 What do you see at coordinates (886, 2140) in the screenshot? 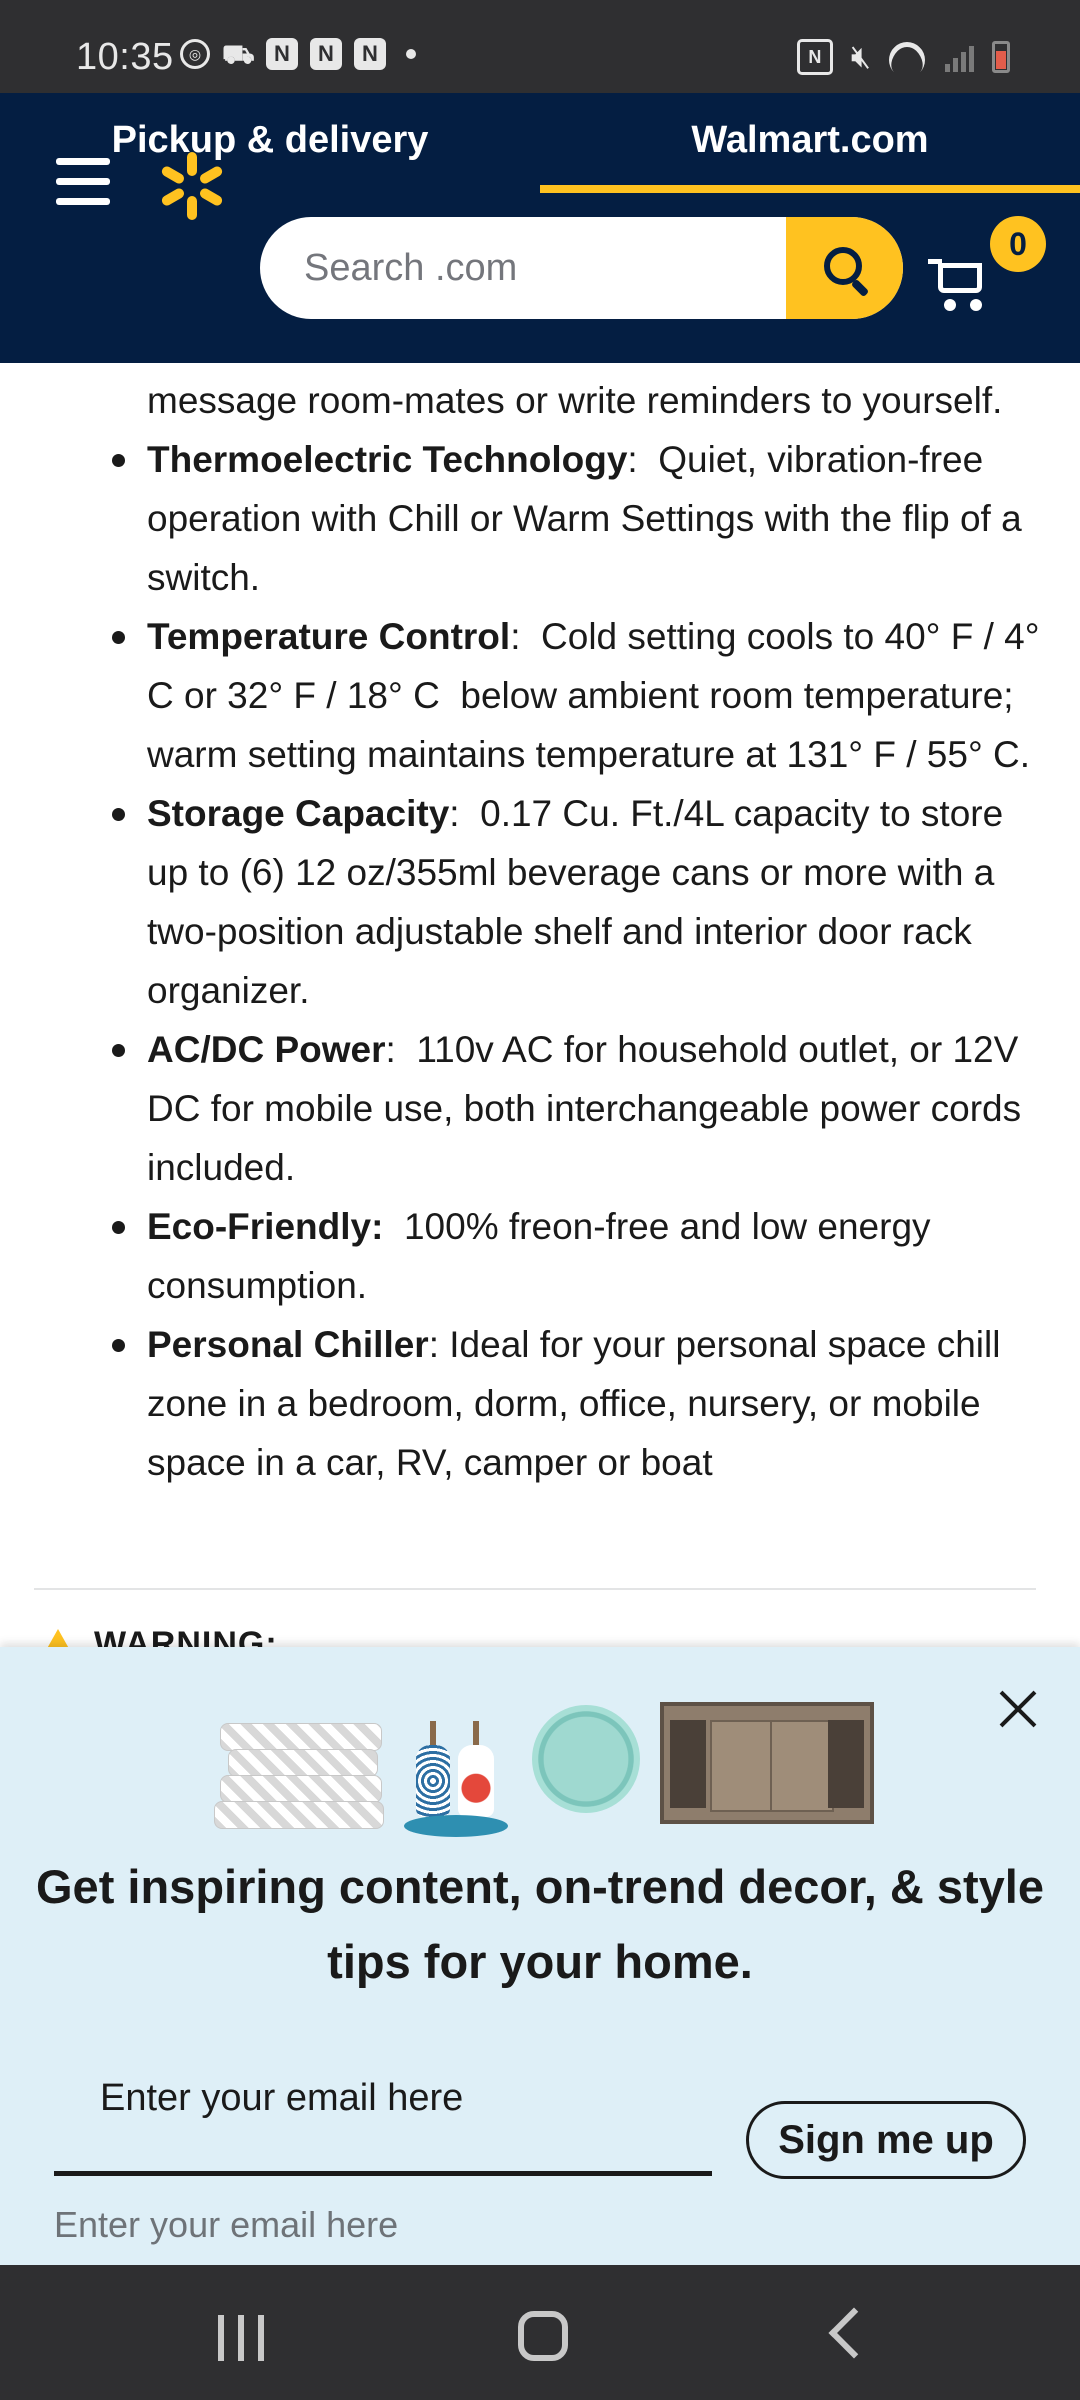
I see `sign-up-button: Sign me up` at bounding box center [886, 2140].